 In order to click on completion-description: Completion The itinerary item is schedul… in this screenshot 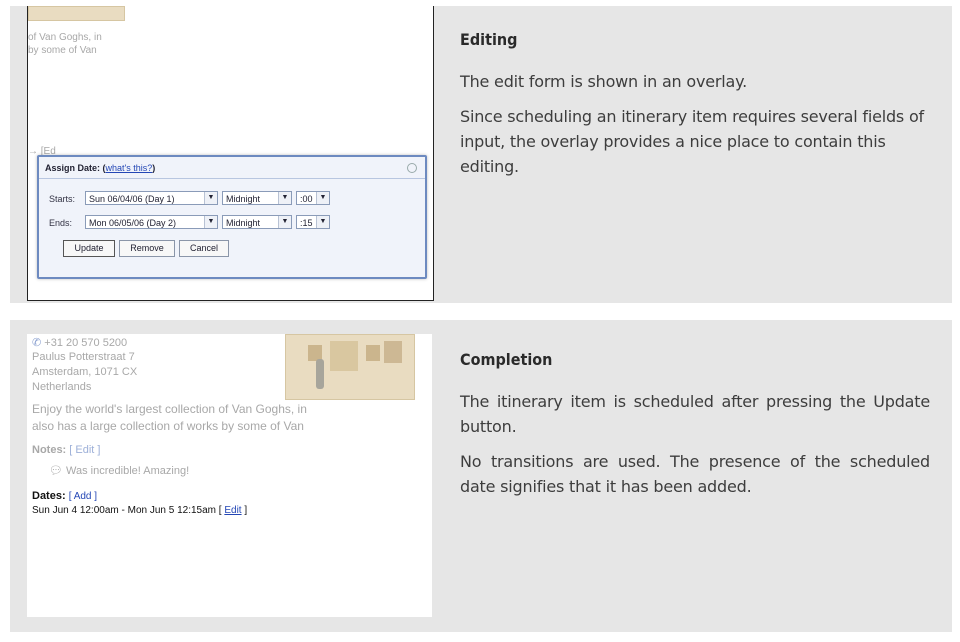, I will do `click(695, 429)`.